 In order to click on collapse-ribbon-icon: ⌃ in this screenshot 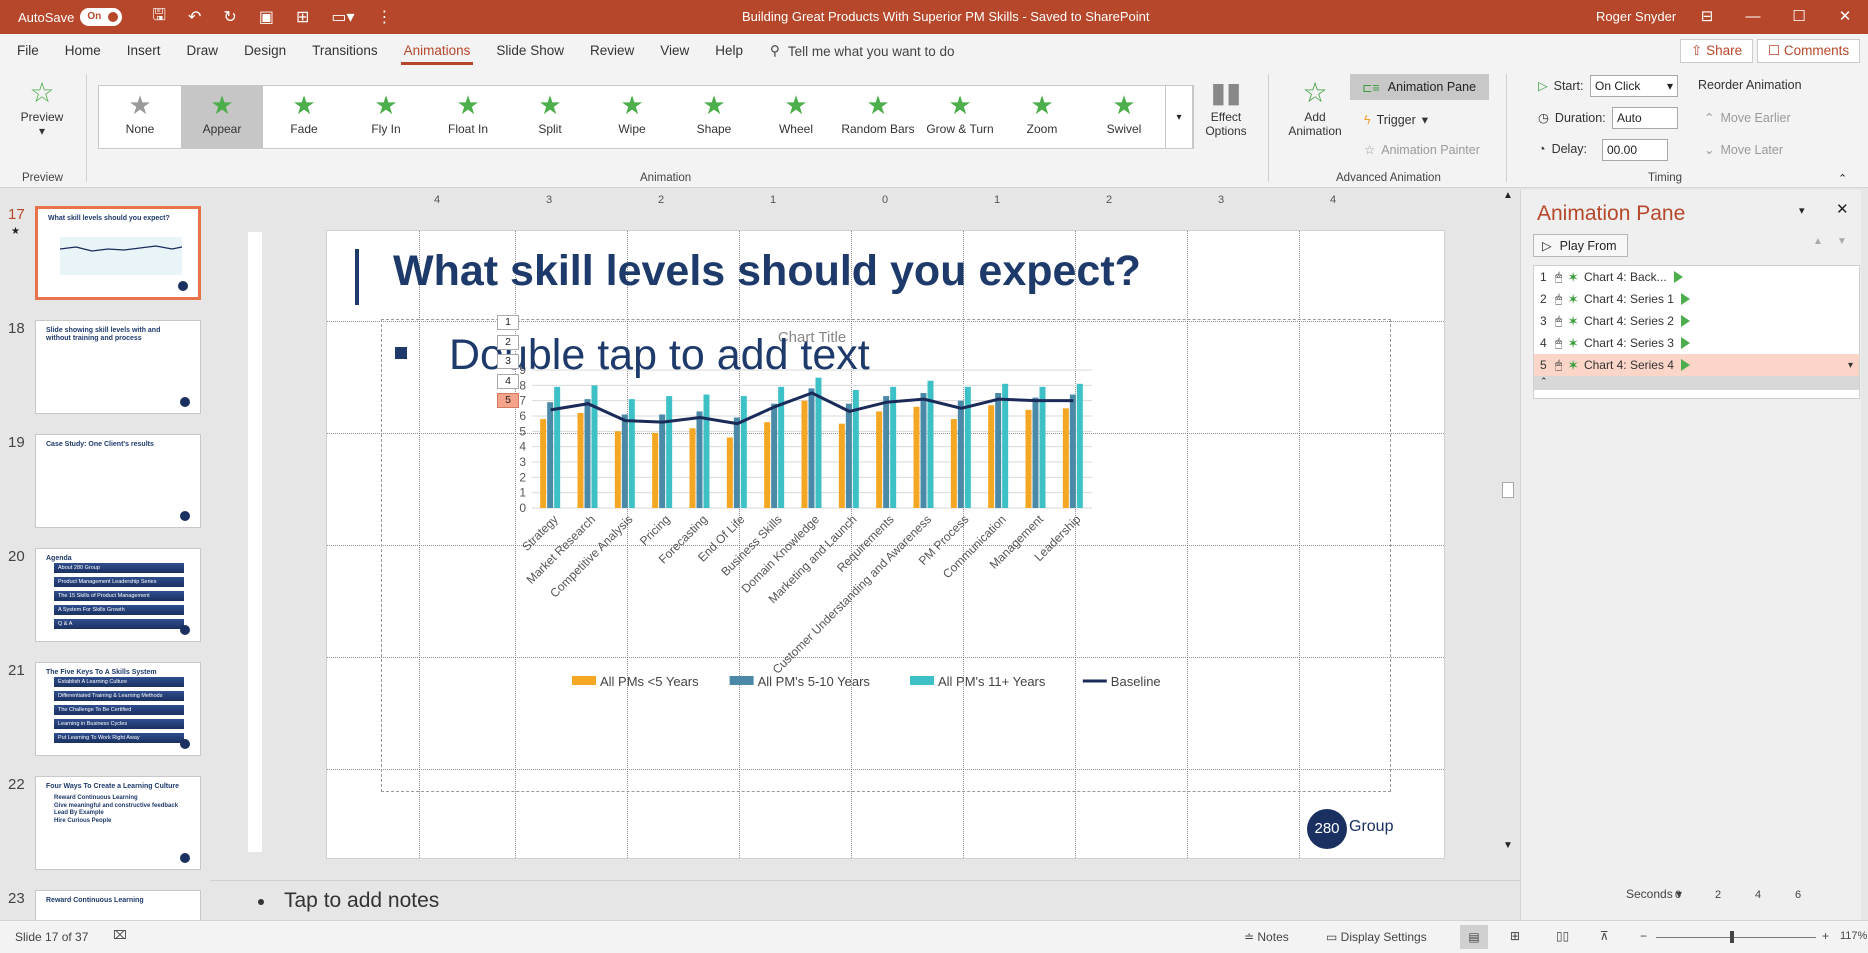, I will do `click(1842, 178)`.